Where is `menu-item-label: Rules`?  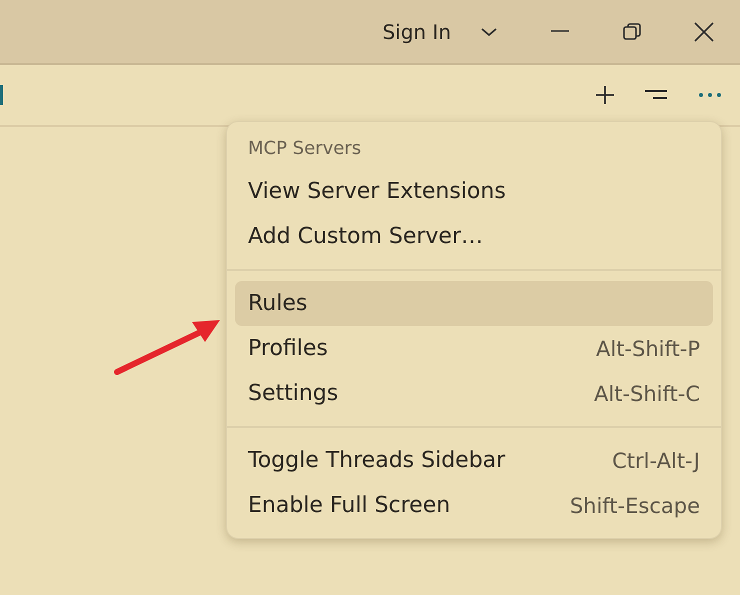 menu-item-label: Rules is located at coordinates (278, 303).